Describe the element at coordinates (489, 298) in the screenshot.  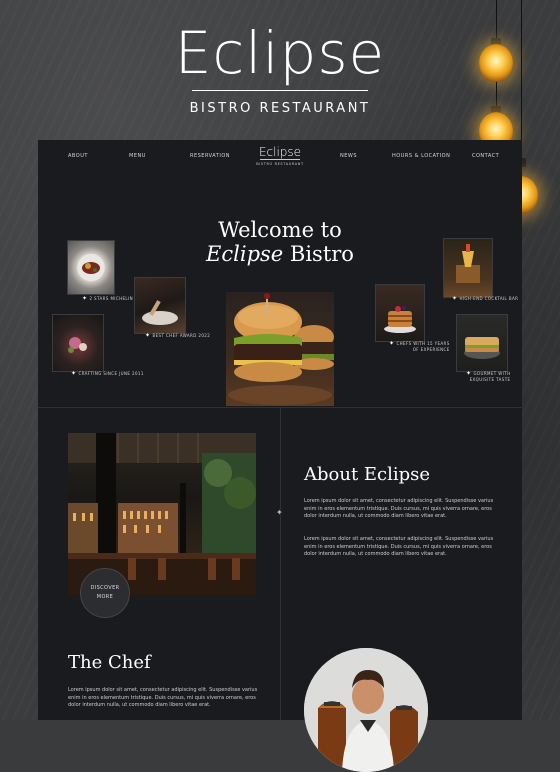
I see `caption-text: HIGH-END COCKTAIL BAR` at that location.